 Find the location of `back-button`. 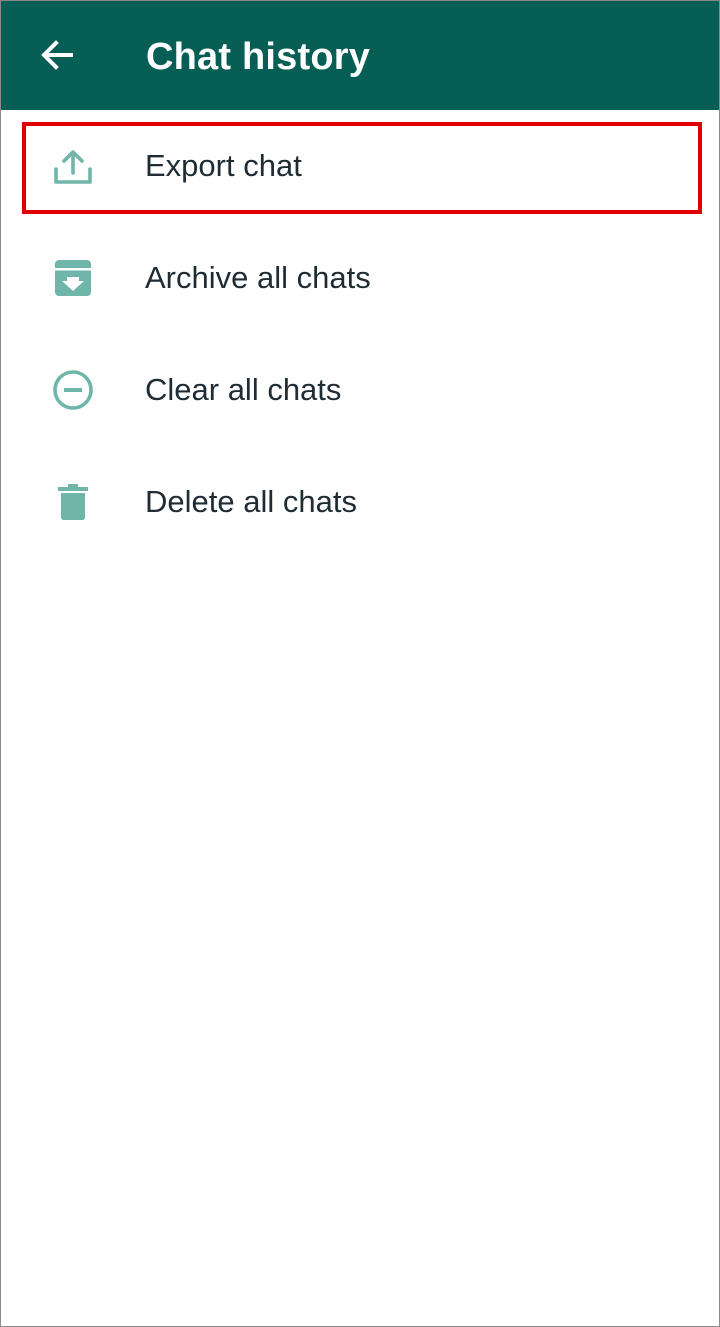

back-button is located at coordinates (57, 55).